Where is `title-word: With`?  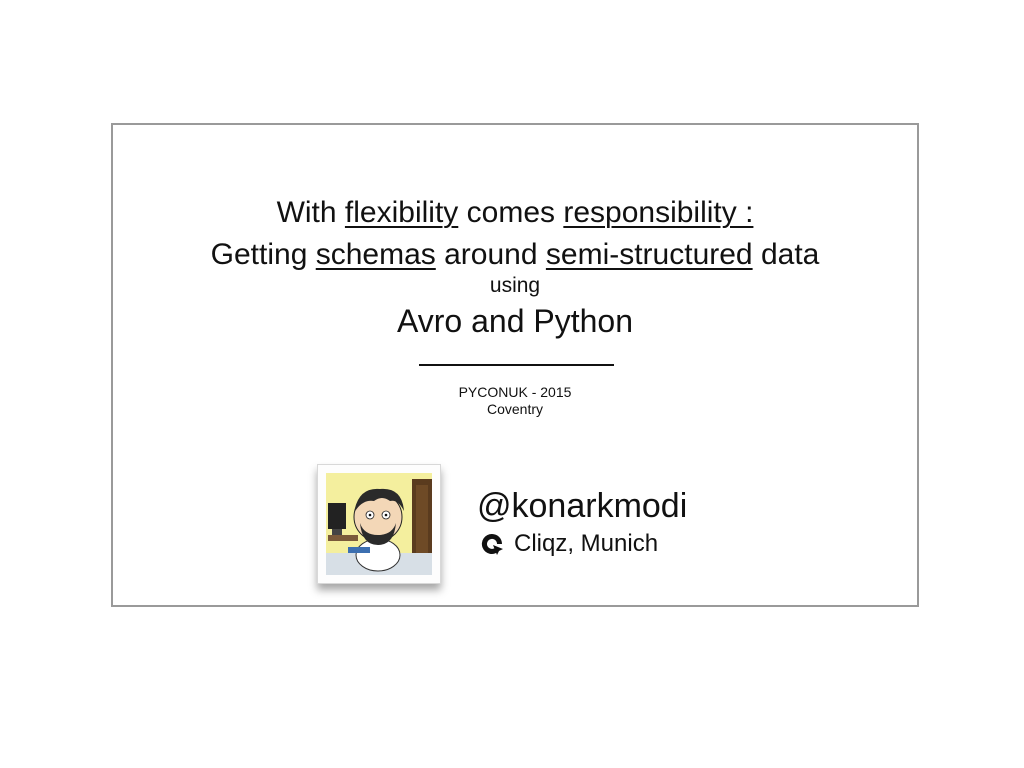
title-word: With is located at coordinates (306, 212).